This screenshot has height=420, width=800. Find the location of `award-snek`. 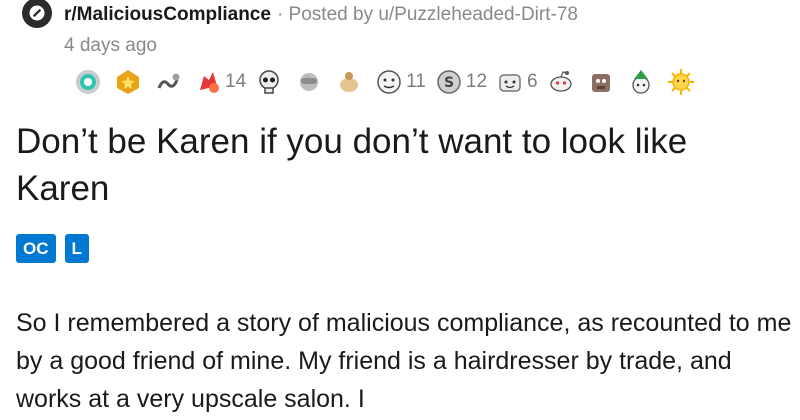

award-snek is located at coordinates (169, 82).